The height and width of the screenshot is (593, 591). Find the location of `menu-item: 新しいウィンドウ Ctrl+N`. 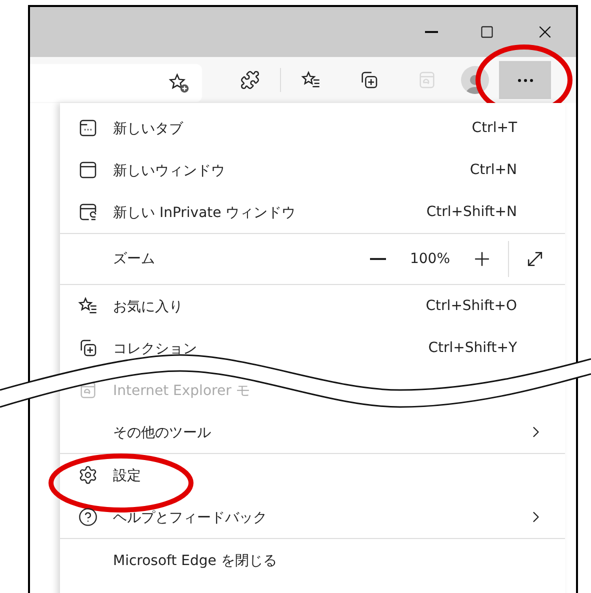

menu-item: 新しいウィンドウ Ctrl+N is located at coordinates (312, 170).